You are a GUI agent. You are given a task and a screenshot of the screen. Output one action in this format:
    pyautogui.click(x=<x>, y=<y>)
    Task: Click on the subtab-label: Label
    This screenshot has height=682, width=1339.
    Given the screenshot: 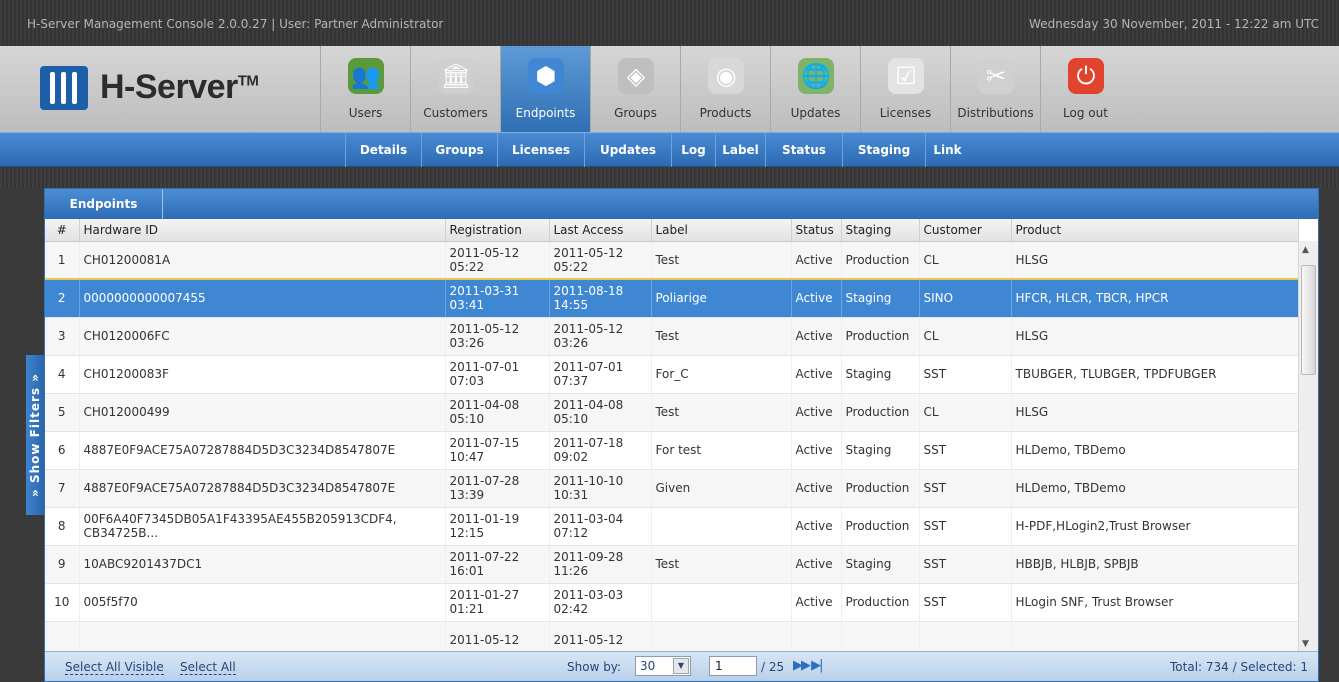 What is the action you would take?
    pyautogui.click(x=740, y=150)
    